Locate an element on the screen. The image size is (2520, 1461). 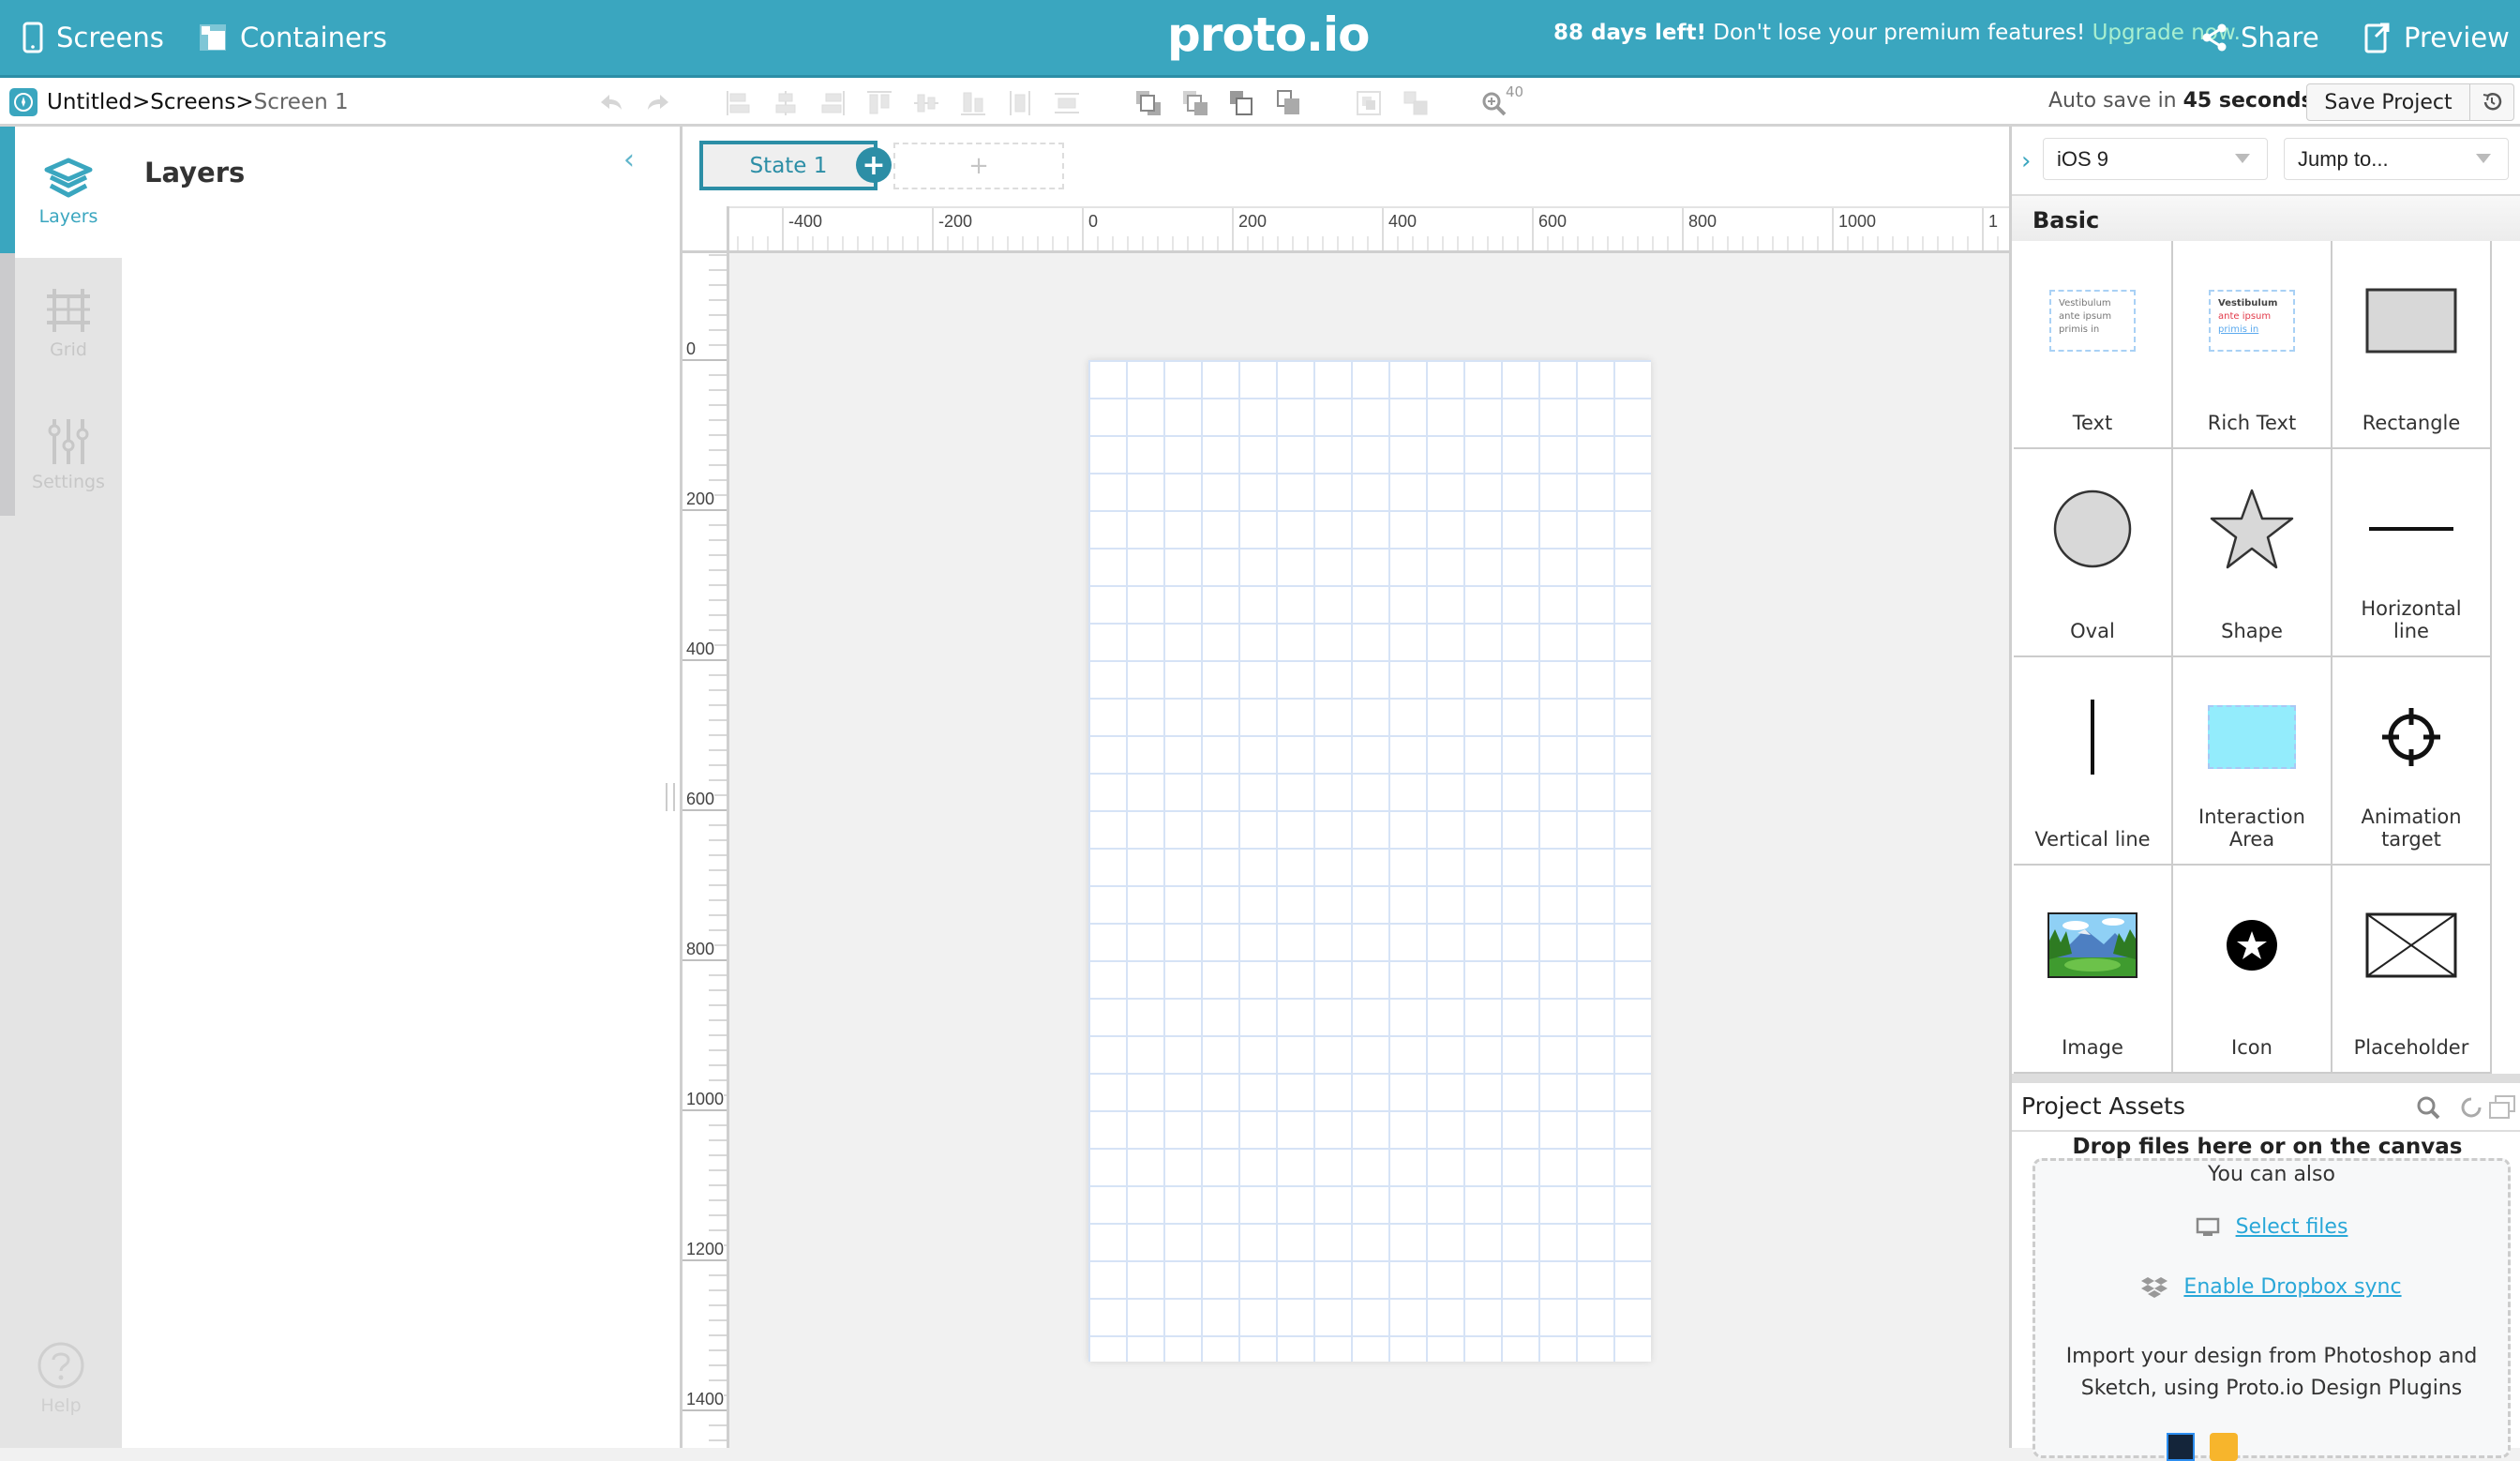
component-label: Horizontal line is located at coordinates (2411, 620).